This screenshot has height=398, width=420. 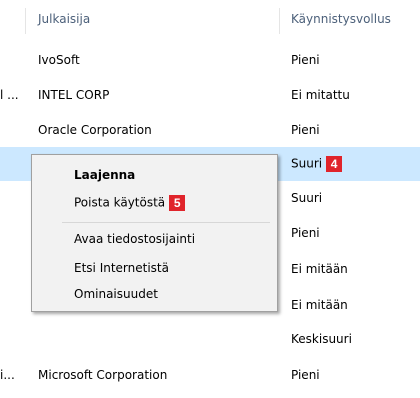 What do you see at coordinates (321, 339) in the screenshot?
I see `row-startup-impact: Keskisuuri` at bounding box center [321, 339].